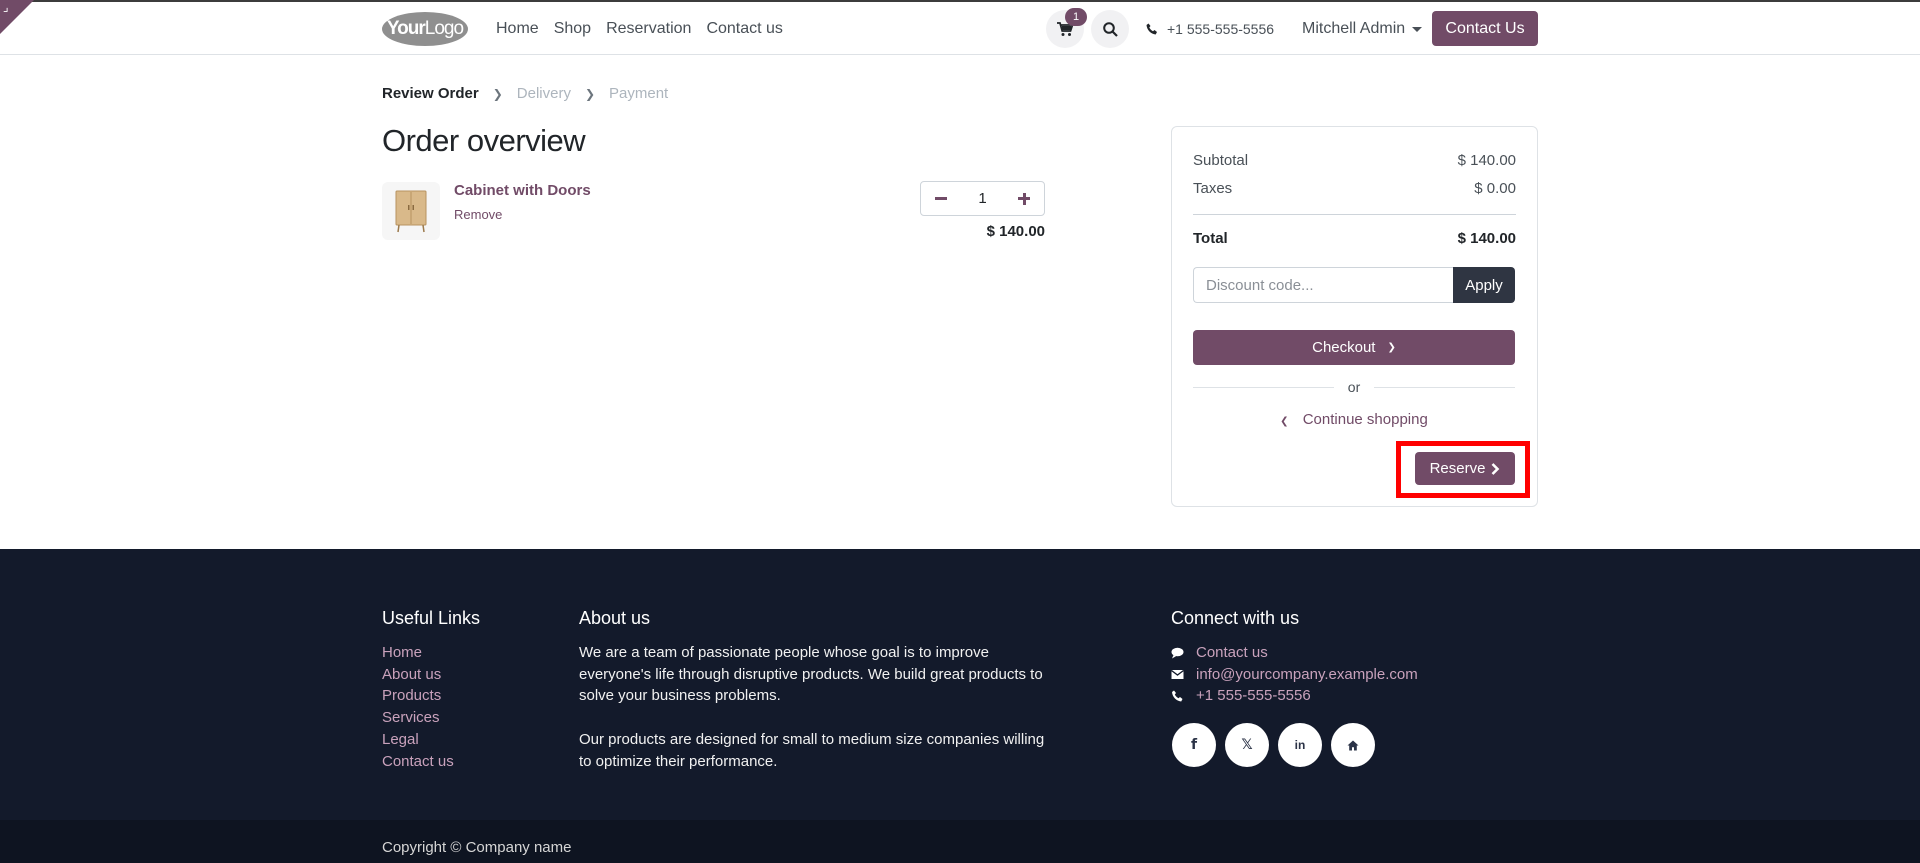 Image resolution: width=1920 pixels, height=863 pixels. I want to click on quantity-stepper: 1, so click(982, 198).